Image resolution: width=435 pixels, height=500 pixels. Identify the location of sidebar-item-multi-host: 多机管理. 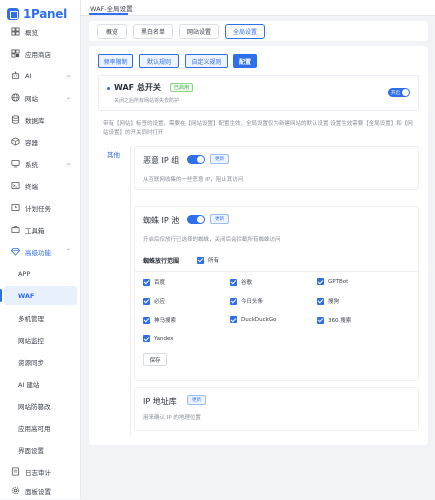
(40, 317).